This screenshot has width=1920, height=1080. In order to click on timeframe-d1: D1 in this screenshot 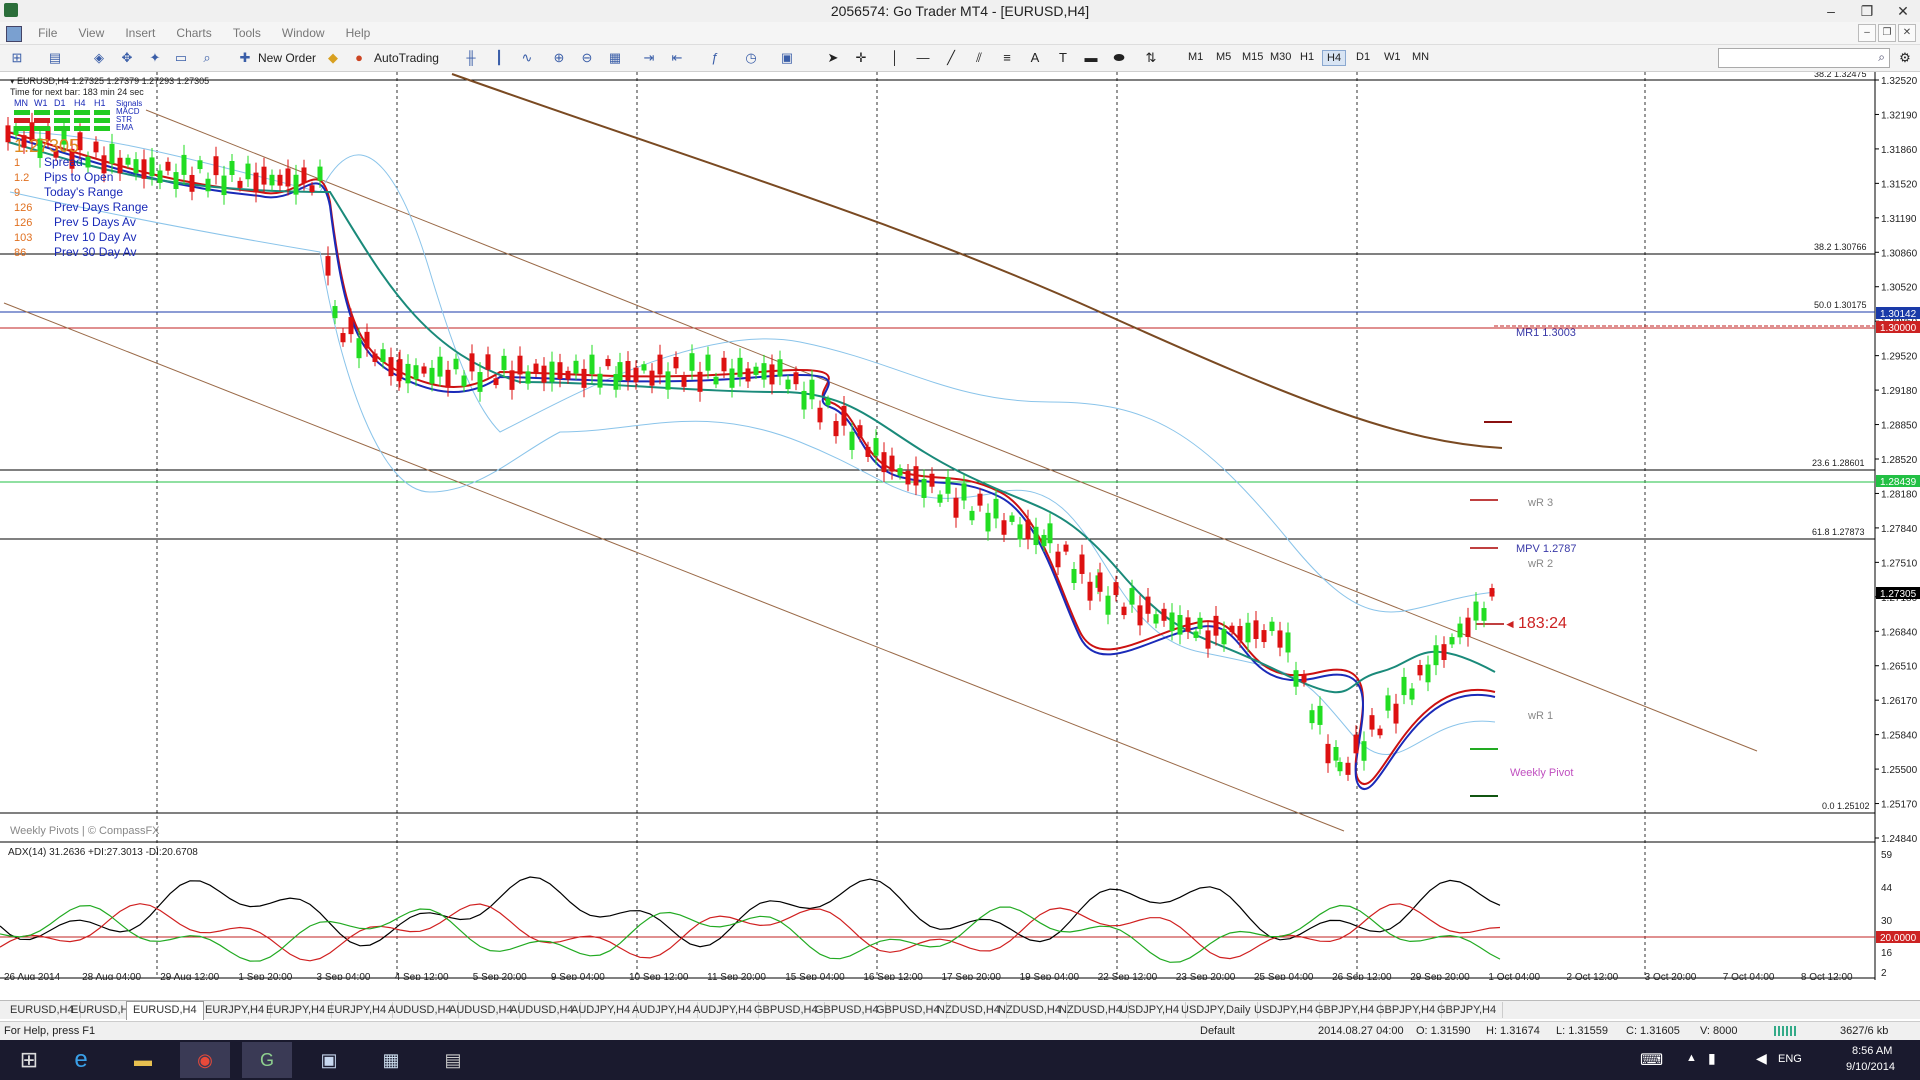, I will do `click(1363, 57)`.